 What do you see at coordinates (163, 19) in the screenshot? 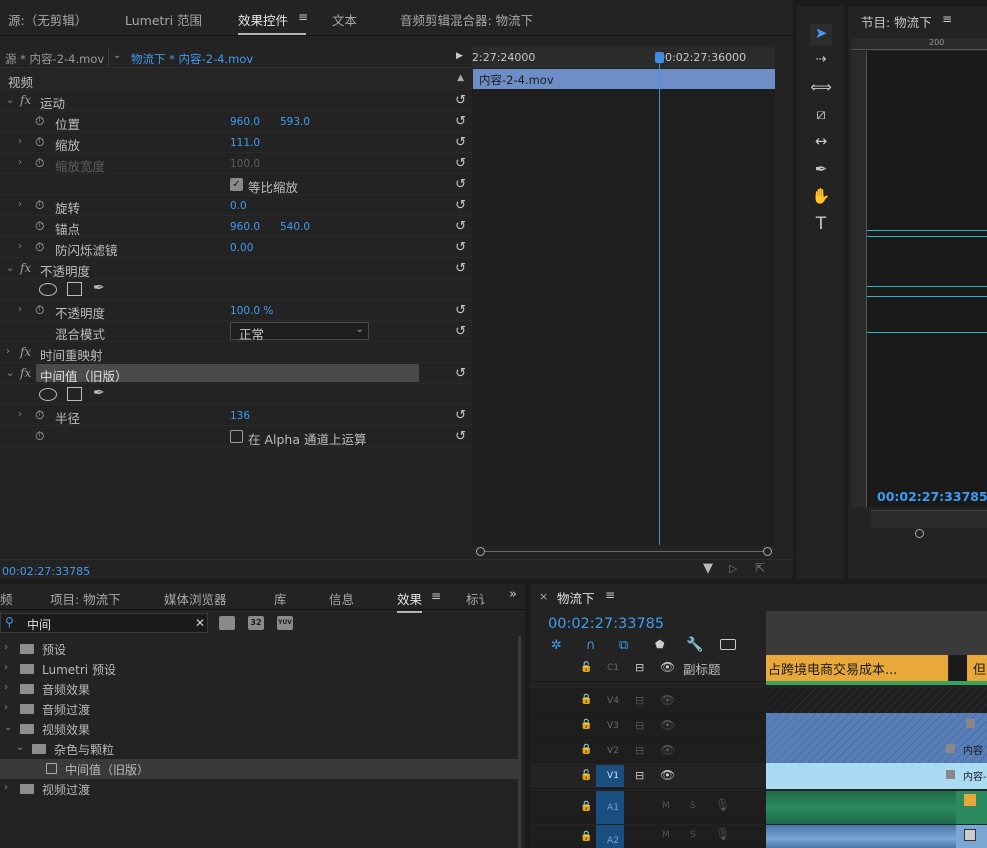
I see `tab-lumetri: Lumetri 范围` at bounding box center [163, 19].